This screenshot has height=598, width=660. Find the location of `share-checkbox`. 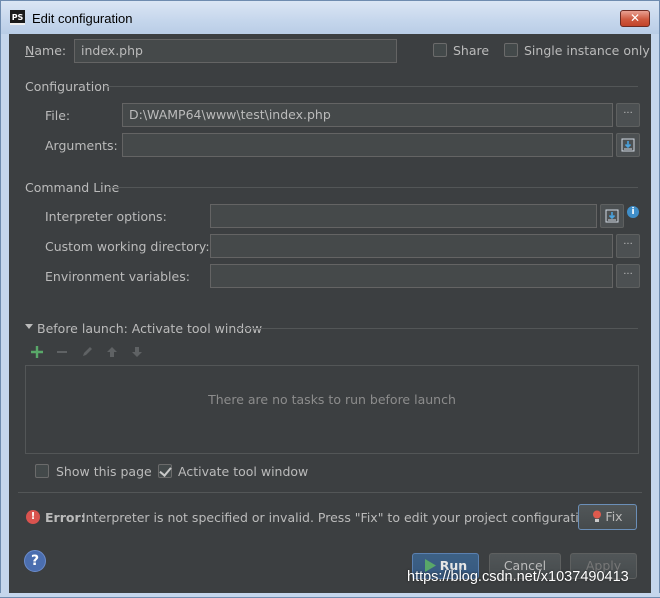

share-checkbox is located at coordinates (440, 50).